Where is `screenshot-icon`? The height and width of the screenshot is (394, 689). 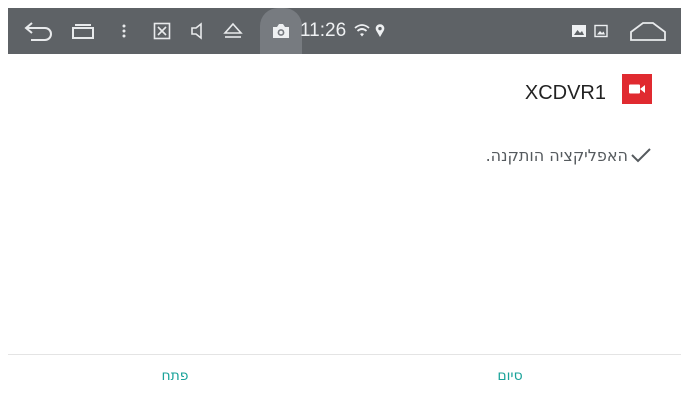
screenshot-icon is located at coordinates (162, 31).